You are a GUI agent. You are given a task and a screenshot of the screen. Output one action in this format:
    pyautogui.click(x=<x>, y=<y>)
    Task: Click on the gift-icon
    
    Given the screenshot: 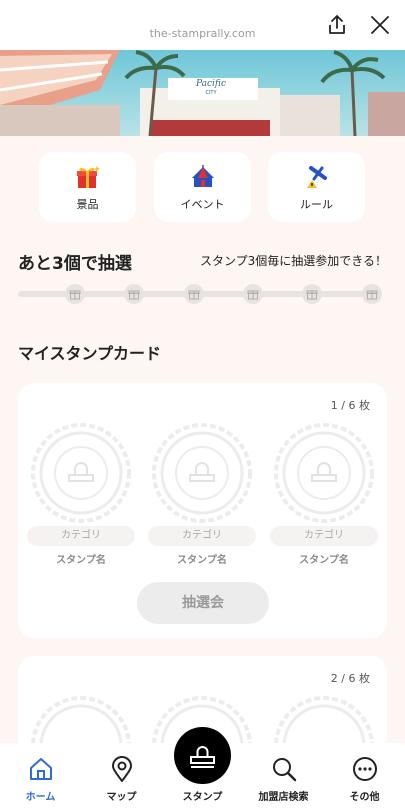 What is the action you would take?
    pyautogui.click(x=88, y=177)
    